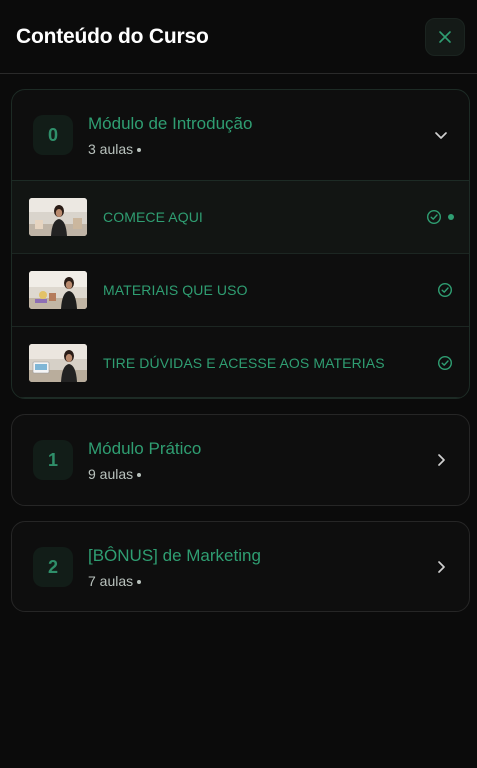 This screenshot has height=768, width=477. I want to click on module-card-bonus-marketing: 2 [BÔNUS] de Marketing 7 aulas, so click(240, 566).